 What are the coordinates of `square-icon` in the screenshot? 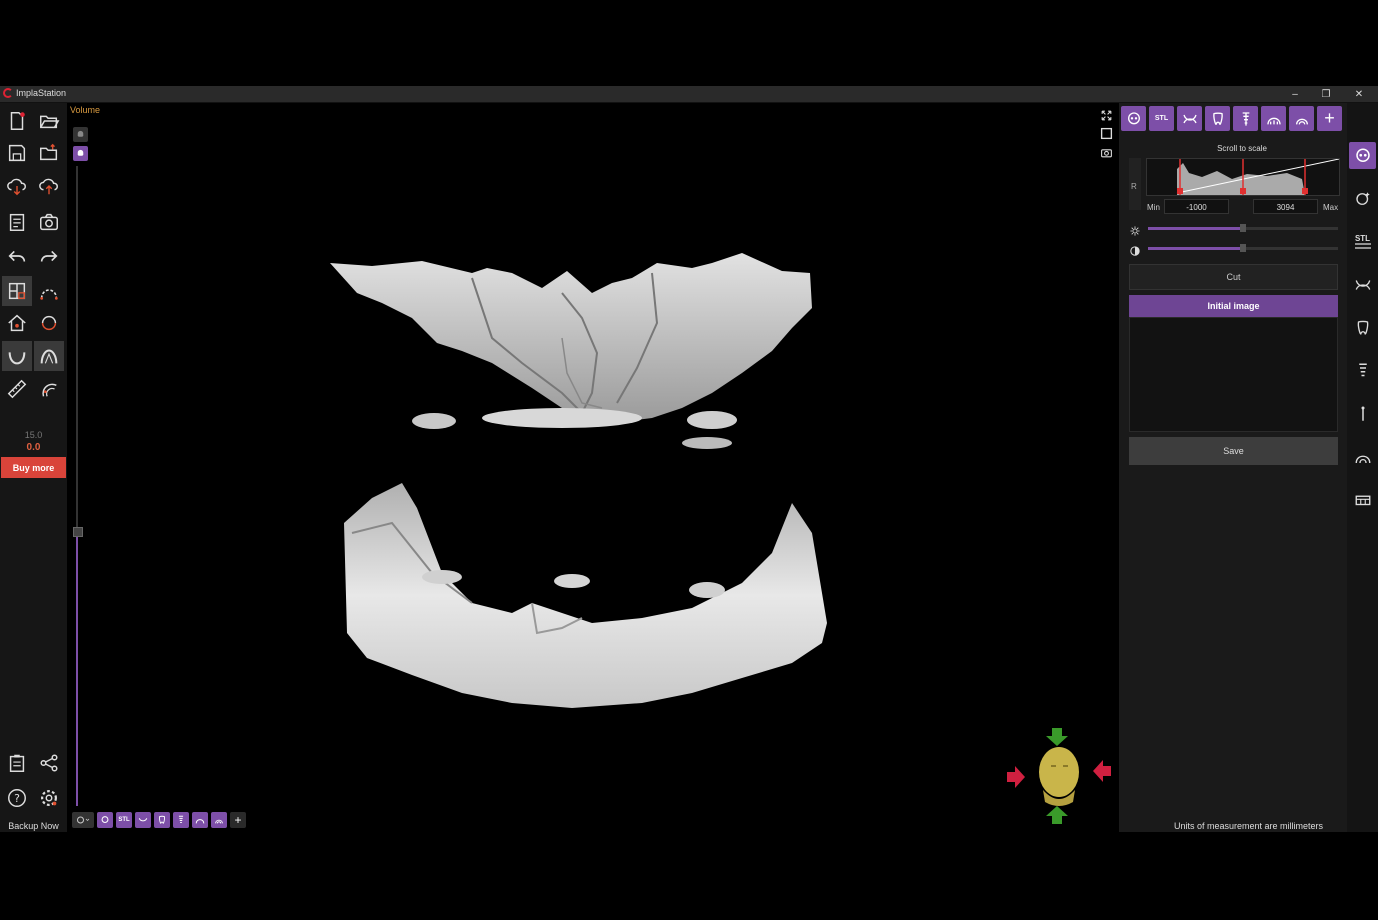 It's located at (1106, 133).